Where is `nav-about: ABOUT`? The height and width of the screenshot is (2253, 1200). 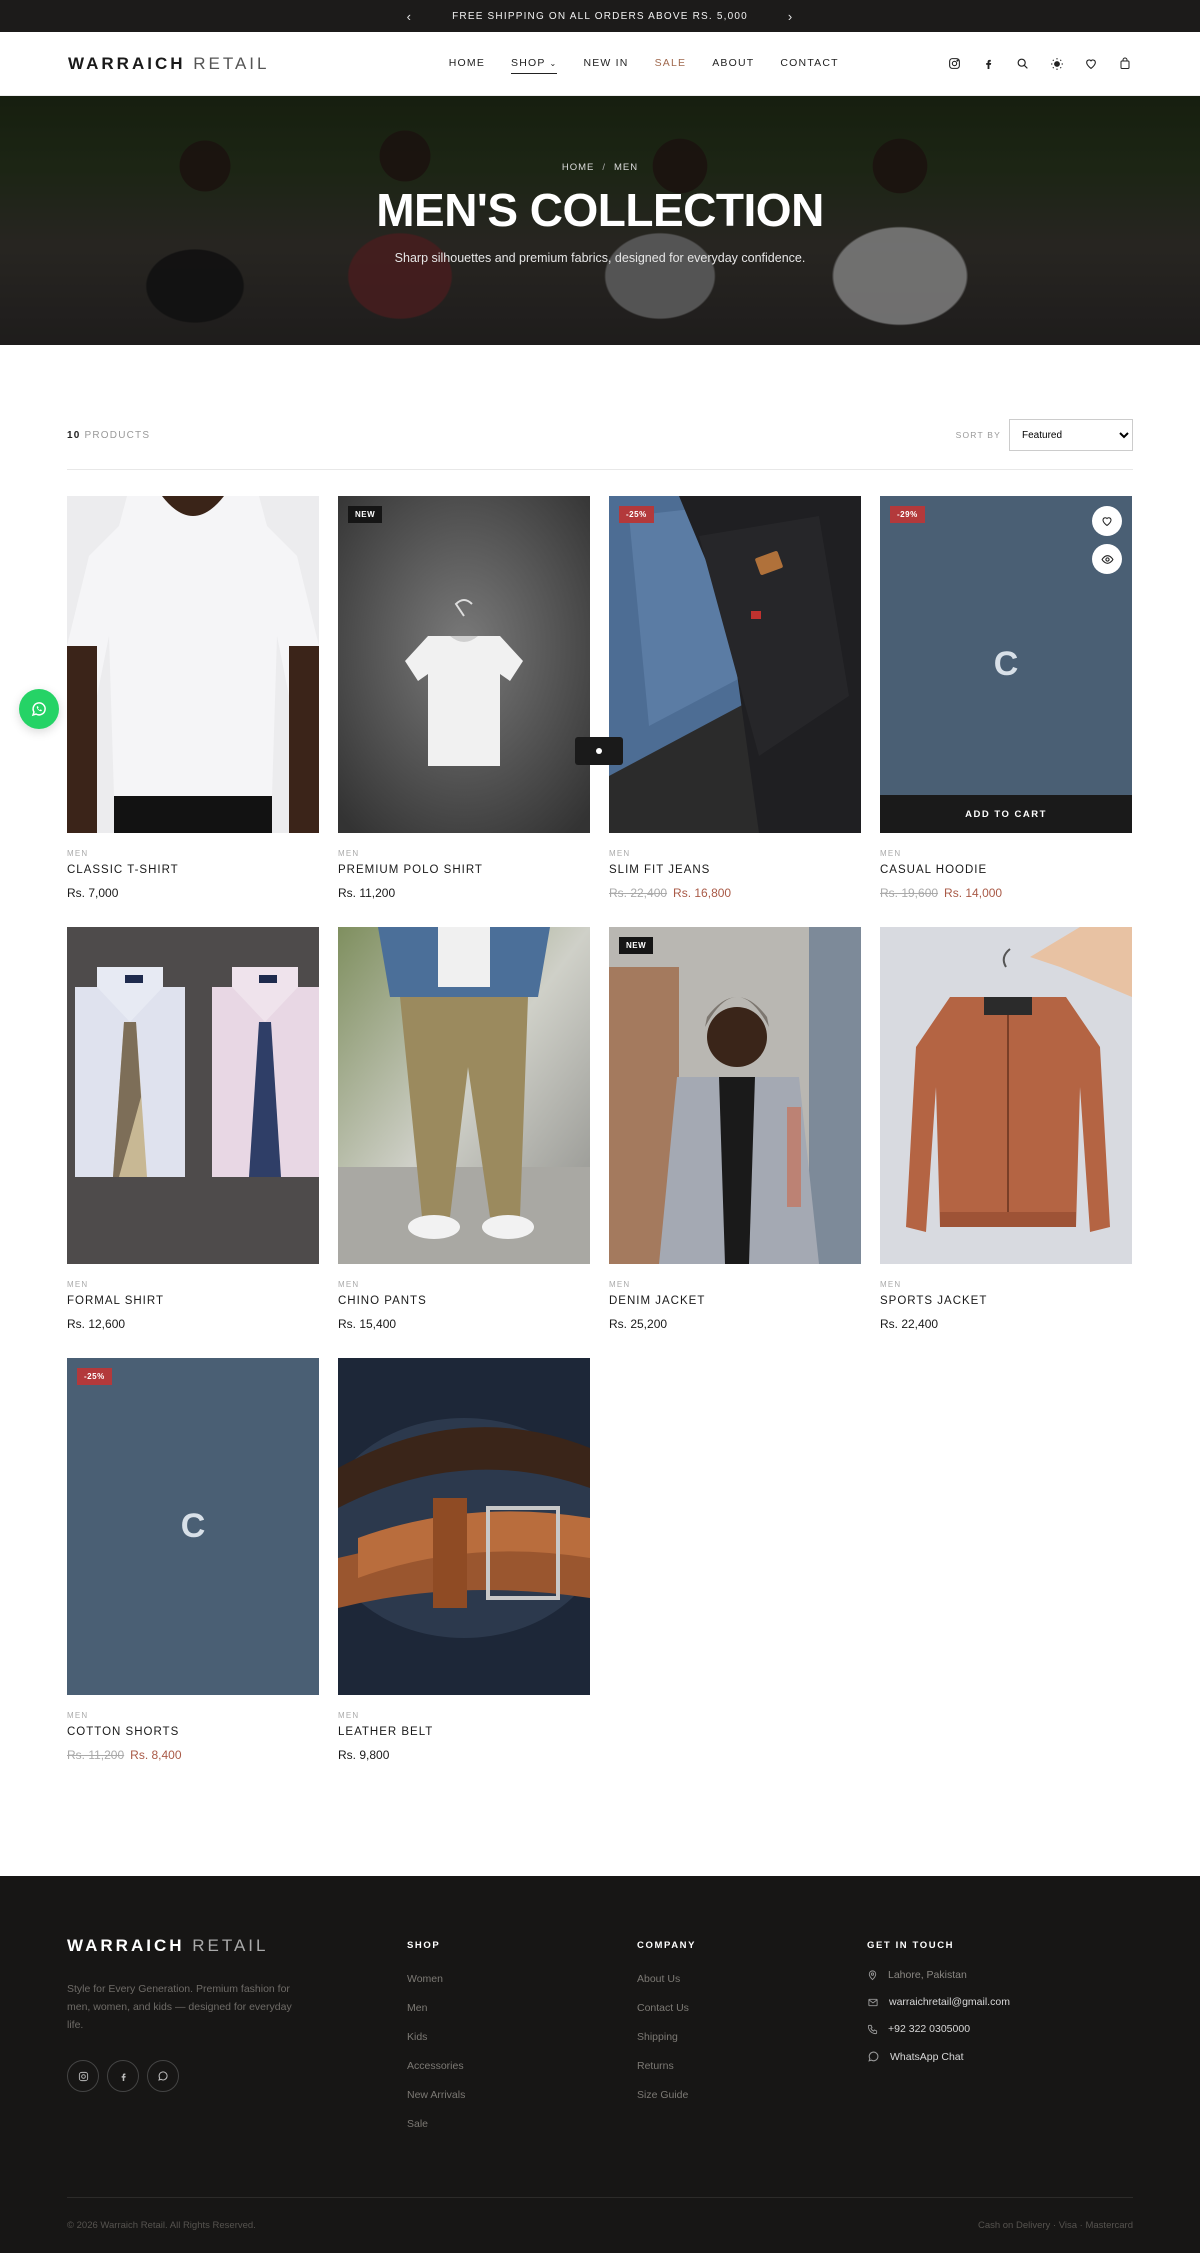
nav-about: ABOUT is located at coordinates (733, 63).